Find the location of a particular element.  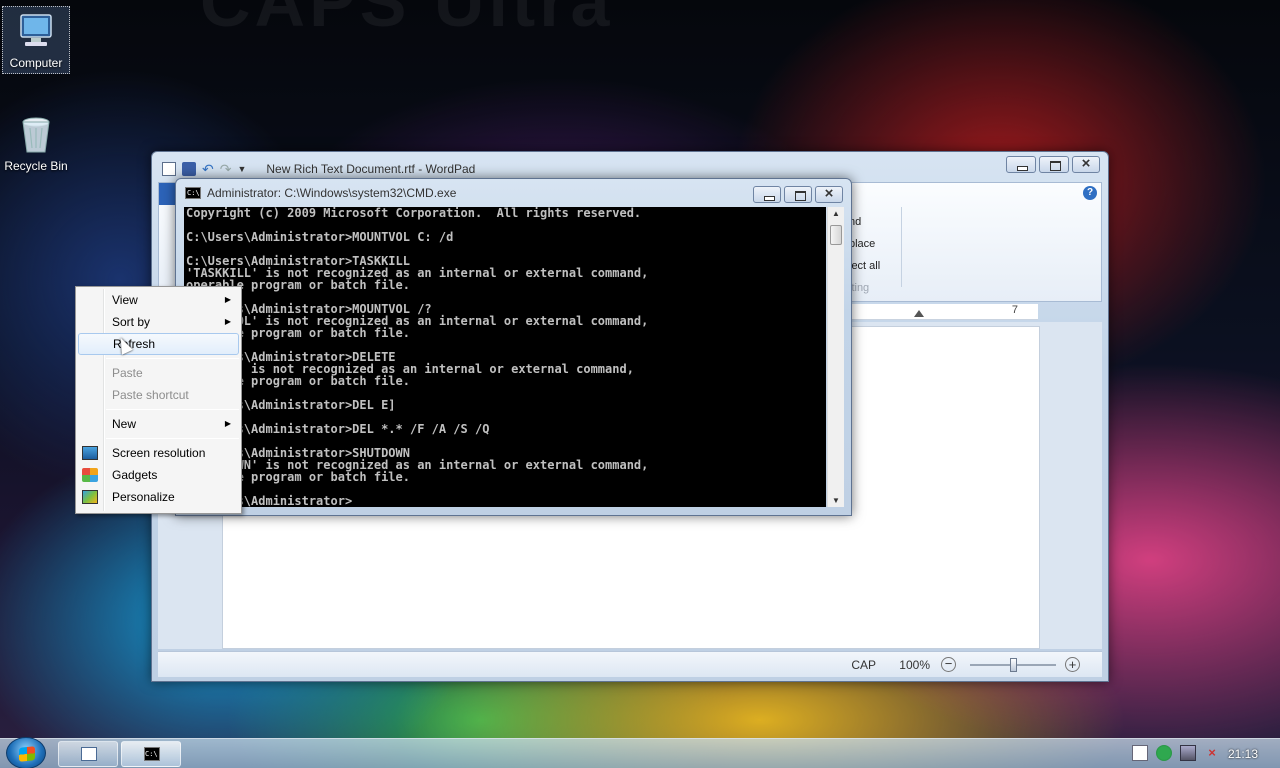

redo-icon: ↷ is located at coordinates (226, 169).